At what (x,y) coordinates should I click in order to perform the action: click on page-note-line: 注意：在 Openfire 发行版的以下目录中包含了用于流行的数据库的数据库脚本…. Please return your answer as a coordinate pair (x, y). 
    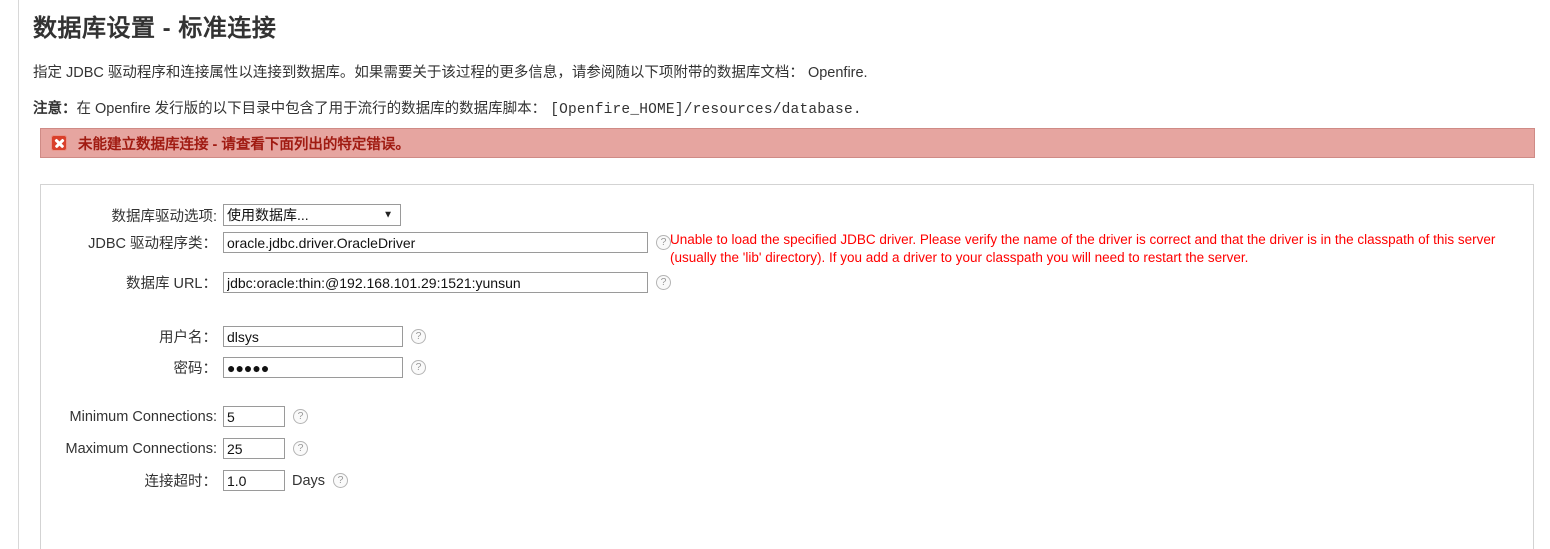
    Looking at the image, I should click on (784, 109).